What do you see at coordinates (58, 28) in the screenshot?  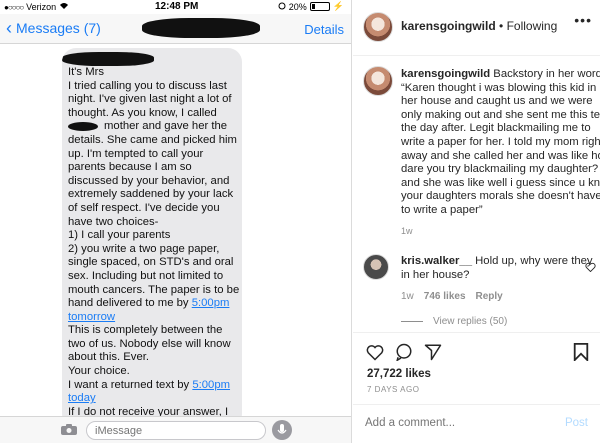 I see `back-label: Messages (7)` at bounding box center [58, 28].